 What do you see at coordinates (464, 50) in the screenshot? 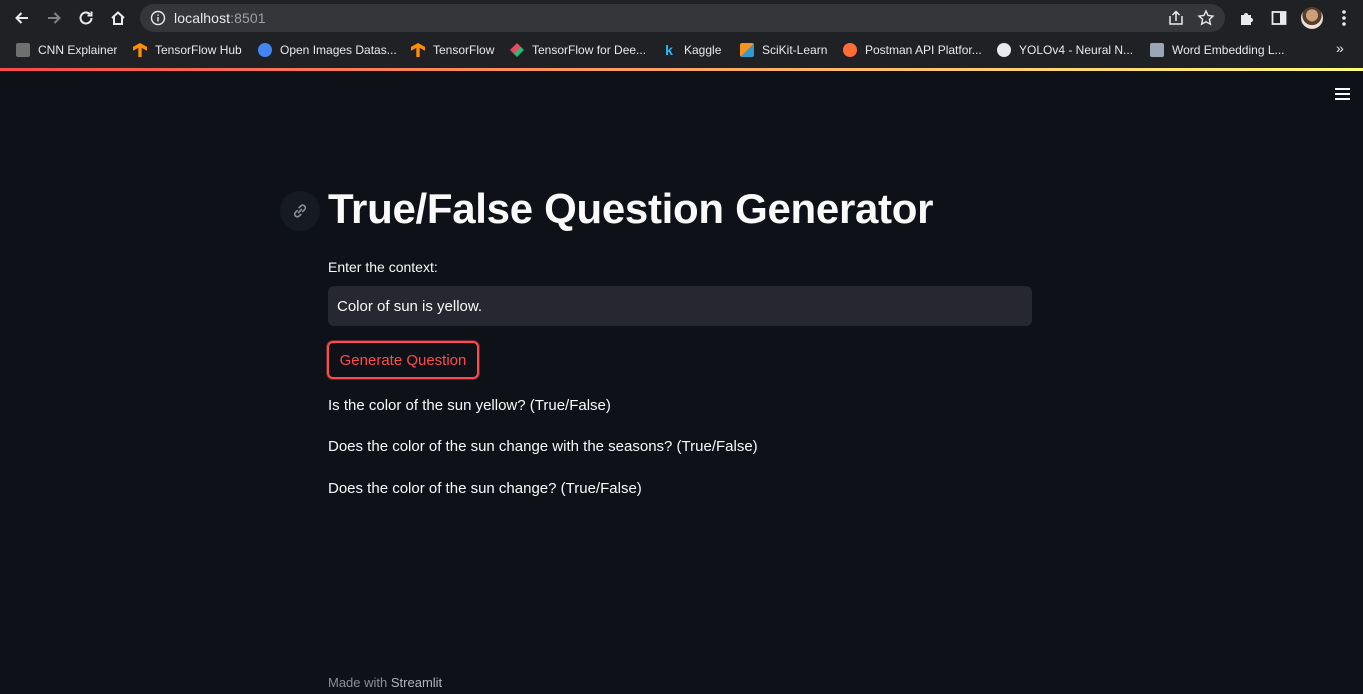
I see `bookmark-label: TensorFlow` at bounding box center [464, 50].